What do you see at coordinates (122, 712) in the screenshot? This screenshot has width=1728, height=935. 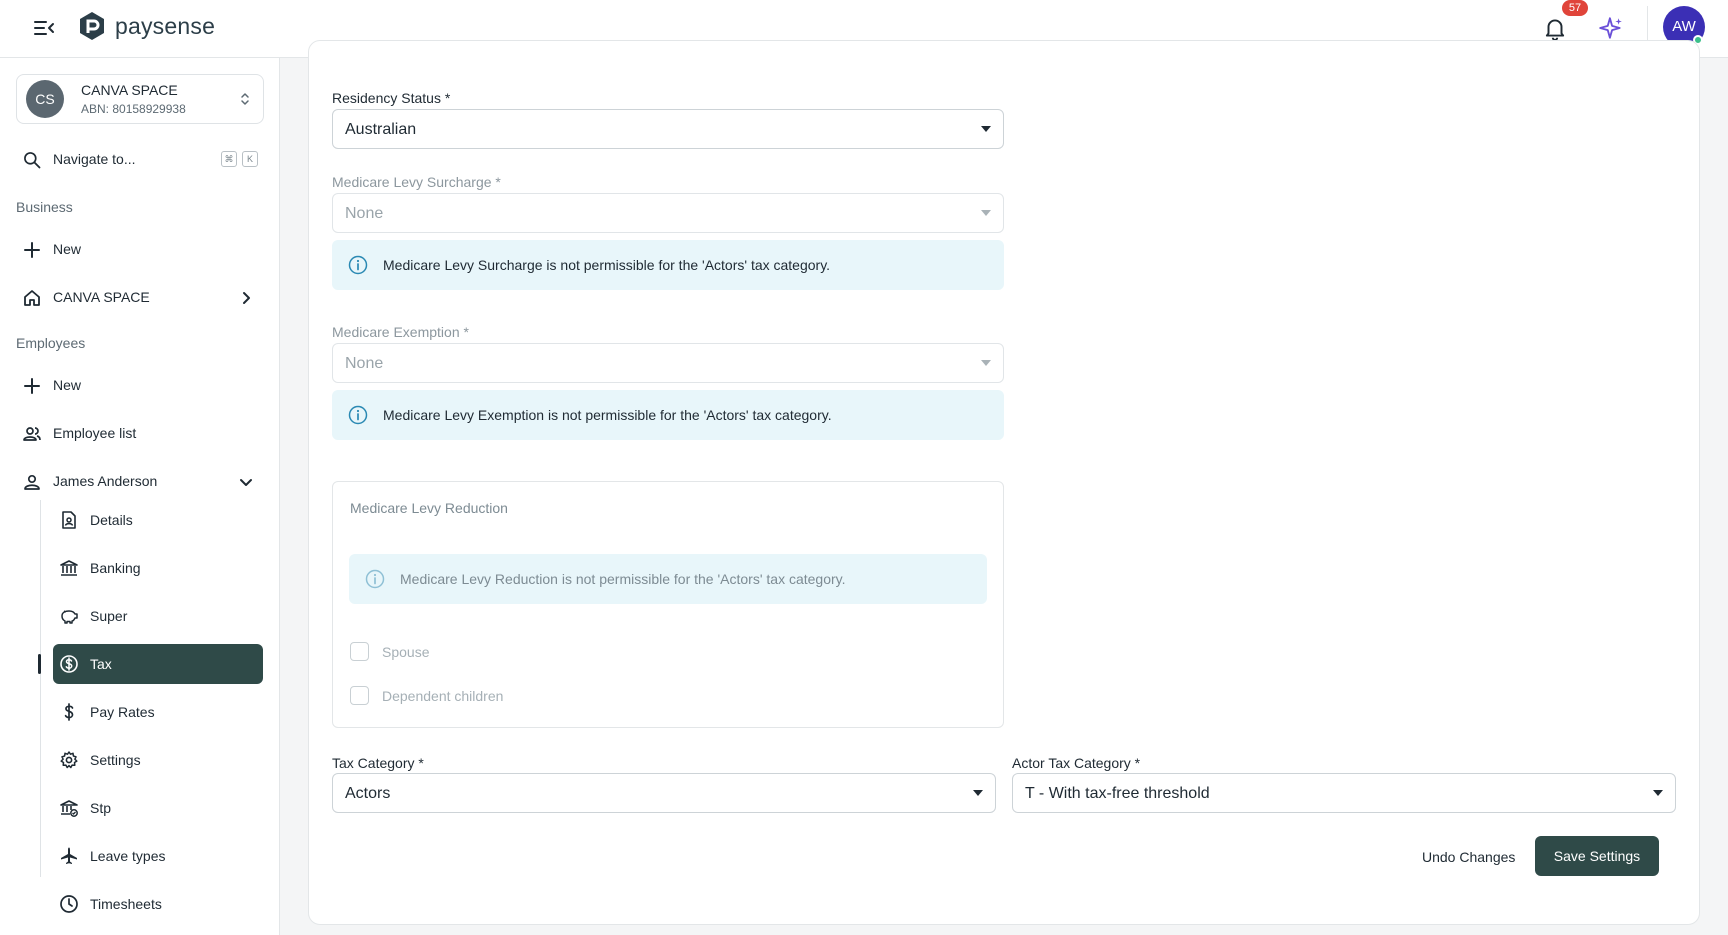 I see `subnav-pay-rates-label: Pay Rates` at bounding box center [122, 712].